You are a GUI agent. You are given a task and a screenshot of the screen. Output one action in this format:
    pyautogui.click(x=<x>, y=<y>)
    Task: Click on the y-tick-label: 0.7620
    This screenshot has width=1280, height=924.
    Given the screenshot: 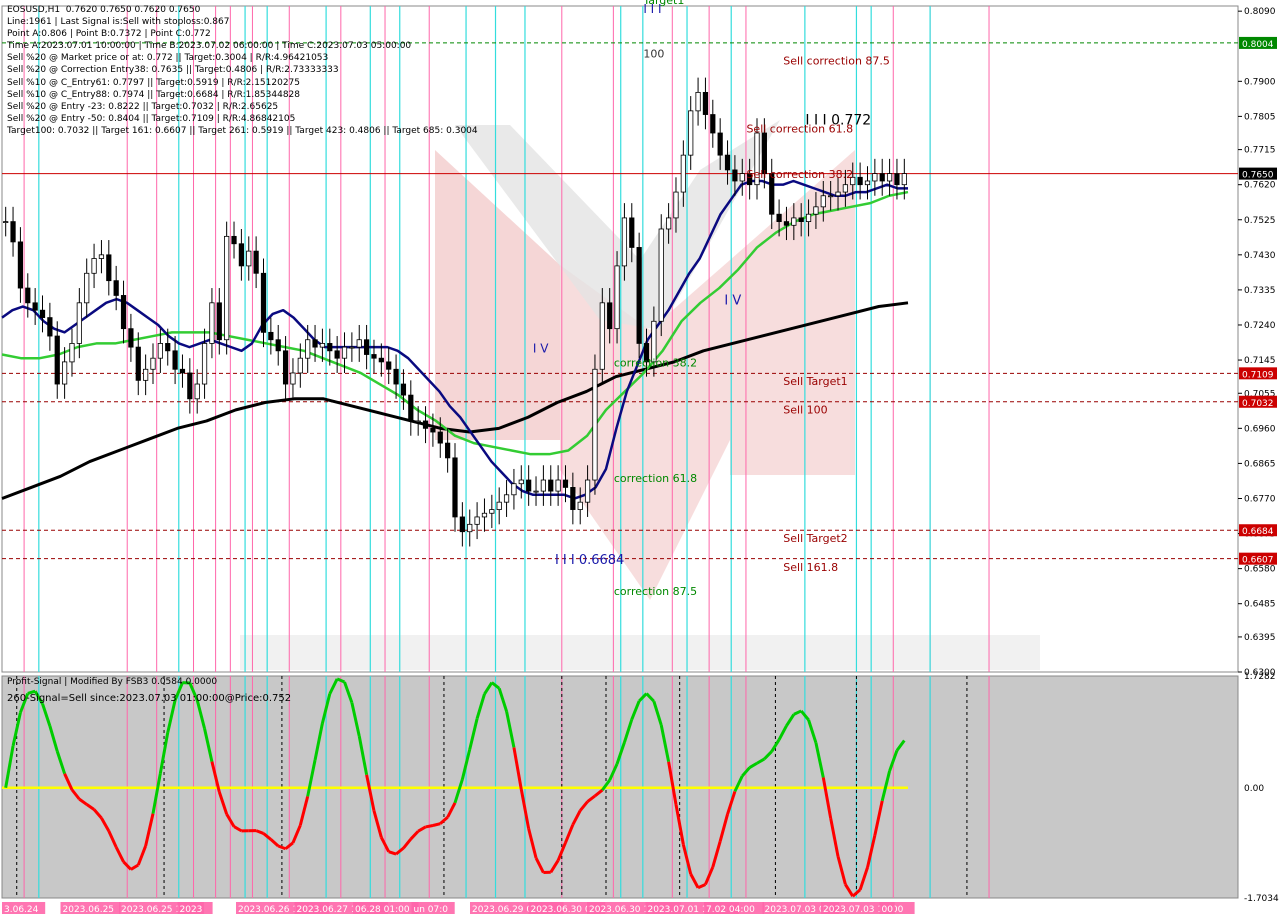 What is the action you would take?
    pyautogui.click(x=1260, y=186)
    